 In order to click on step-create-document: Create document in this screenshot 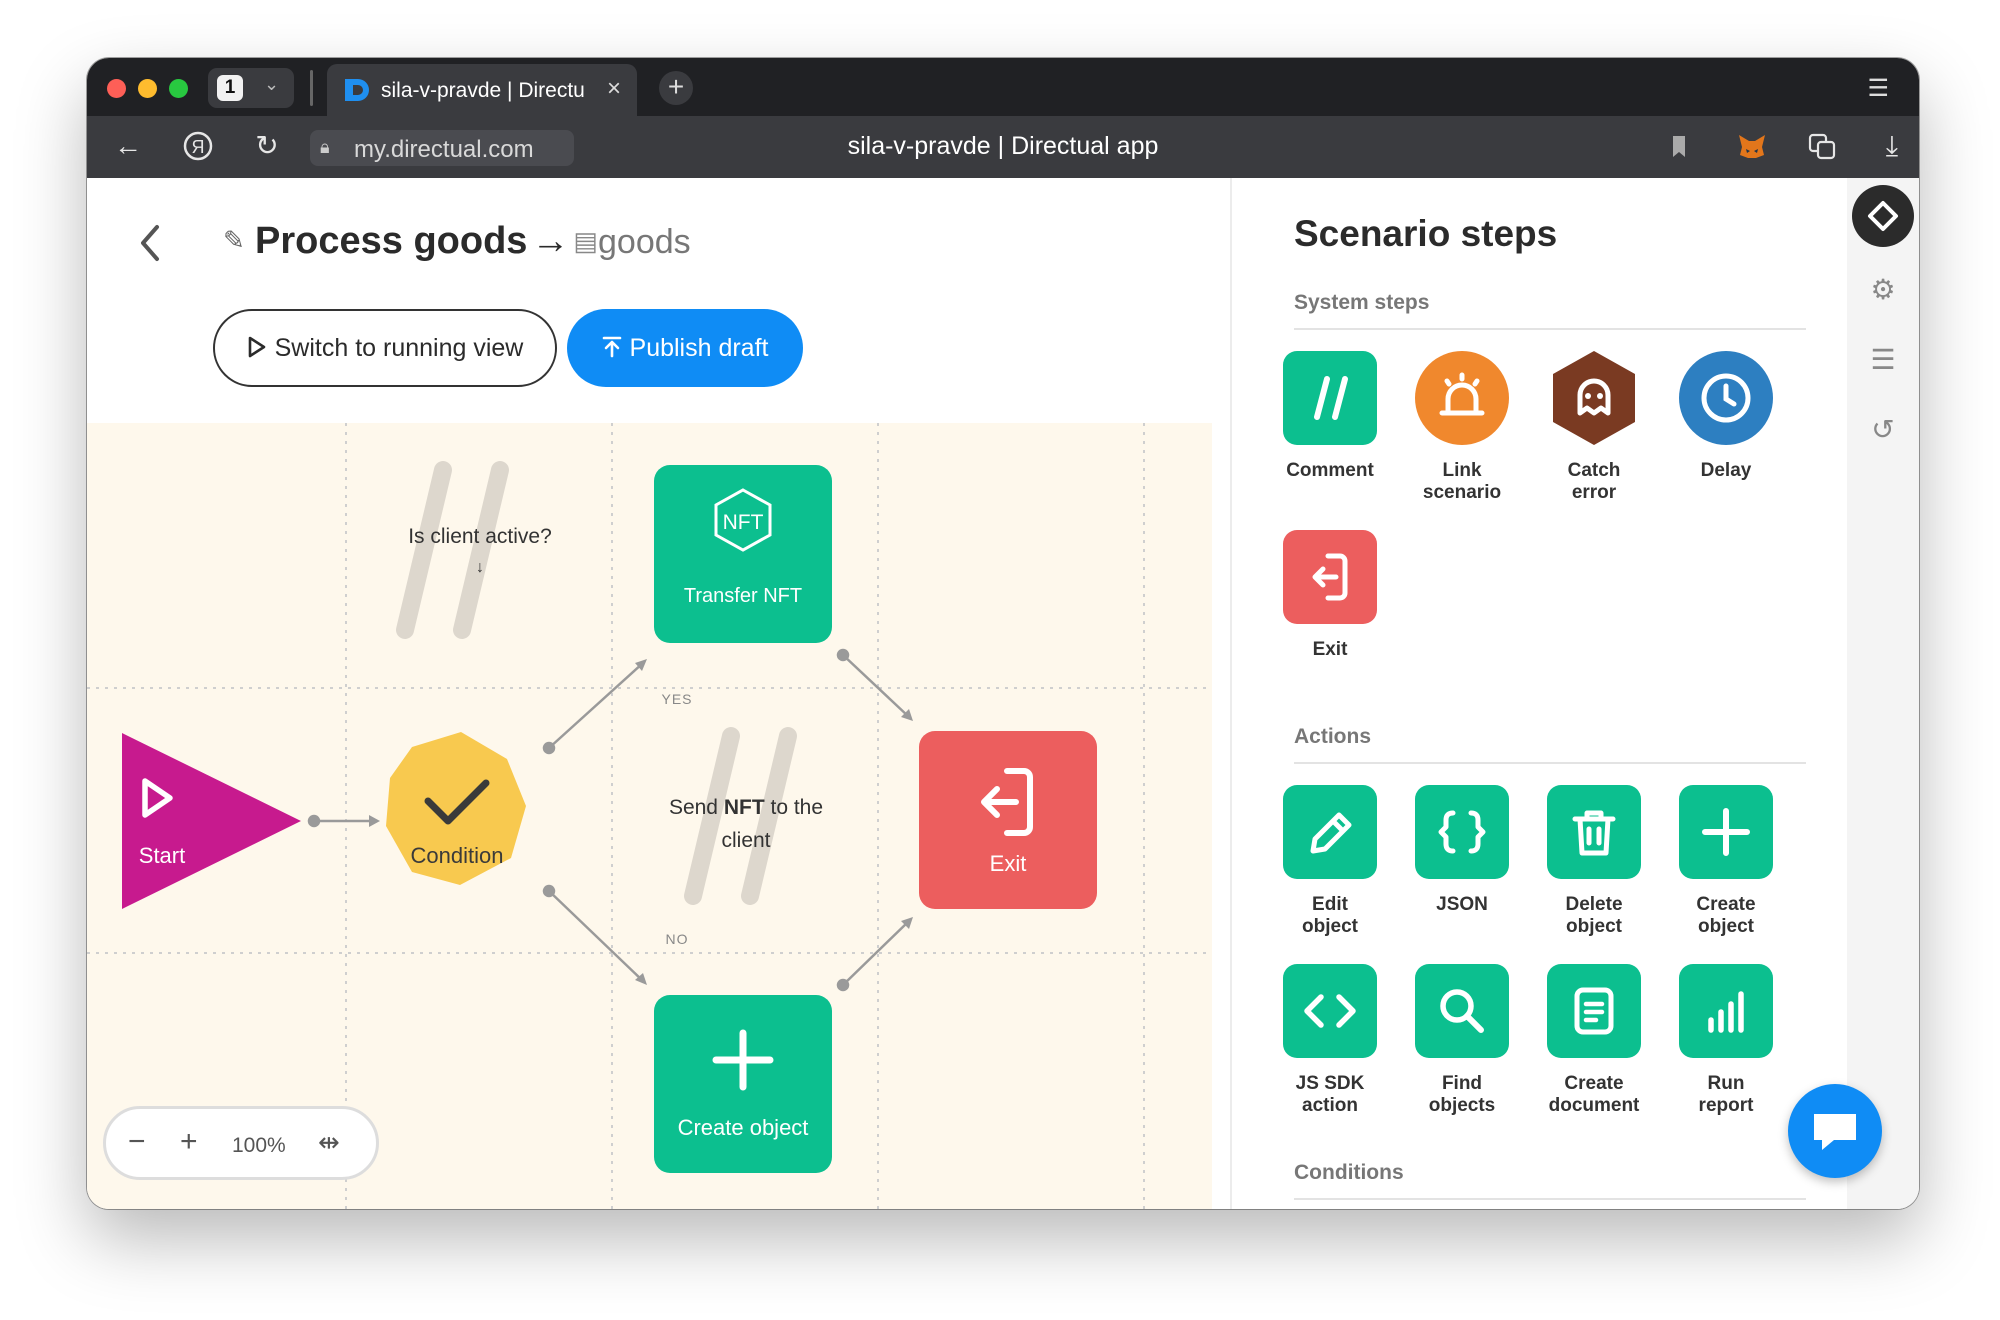, I will do `click(1594, 1040)`.